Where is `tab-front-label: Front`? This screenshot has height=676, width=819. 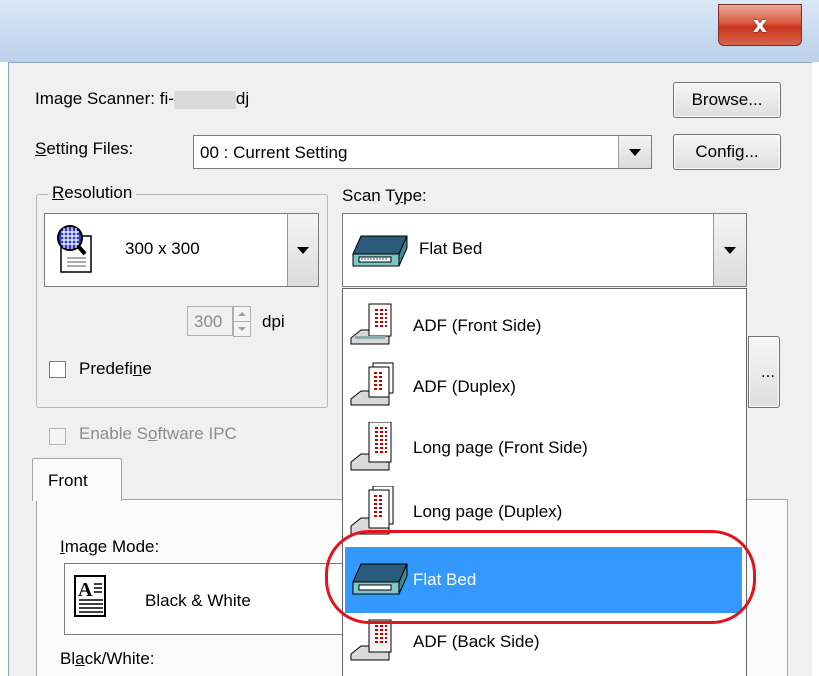 tab-front-label: Front is located at coordinates (68, 480).